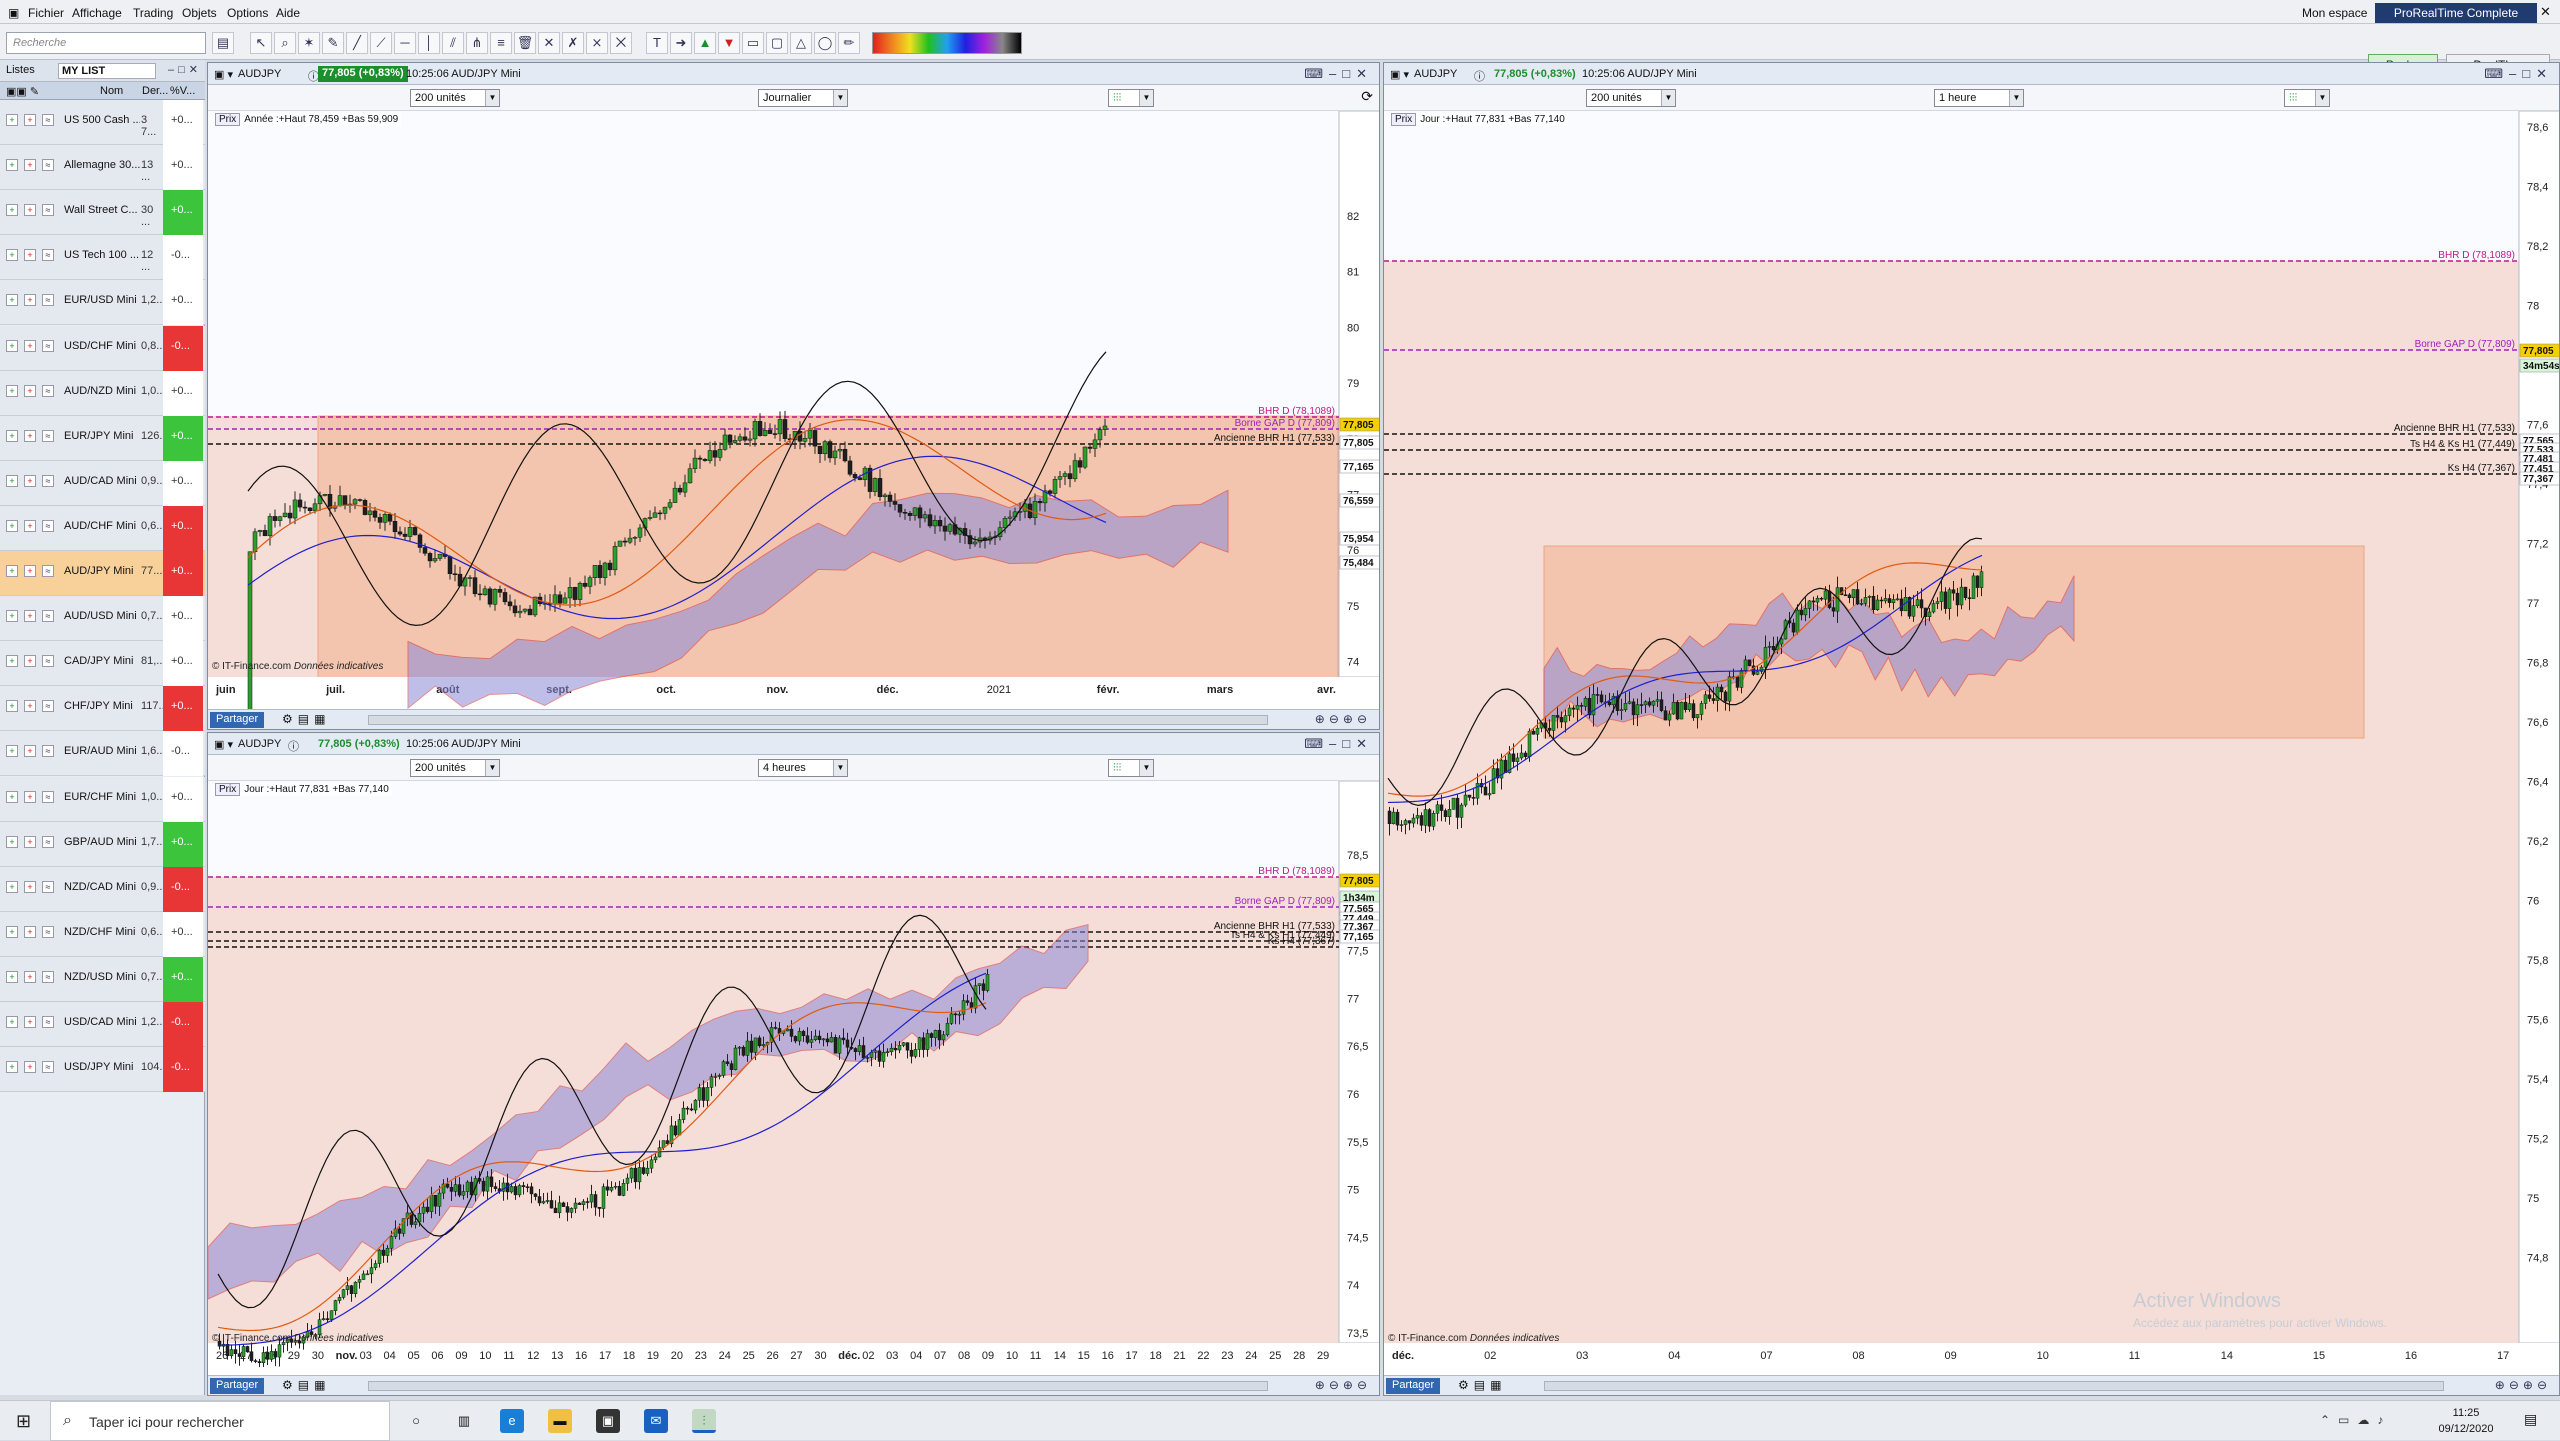 This screenshot has width=2560, height=1441. I want to click on close-icon: ✕, so click(2545, 12).